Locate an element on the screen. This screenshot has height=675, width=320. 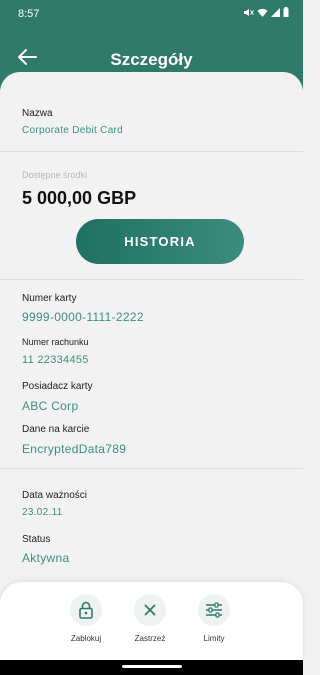
account-number-value: 11 22334455 is located at coordinates (55, 360).